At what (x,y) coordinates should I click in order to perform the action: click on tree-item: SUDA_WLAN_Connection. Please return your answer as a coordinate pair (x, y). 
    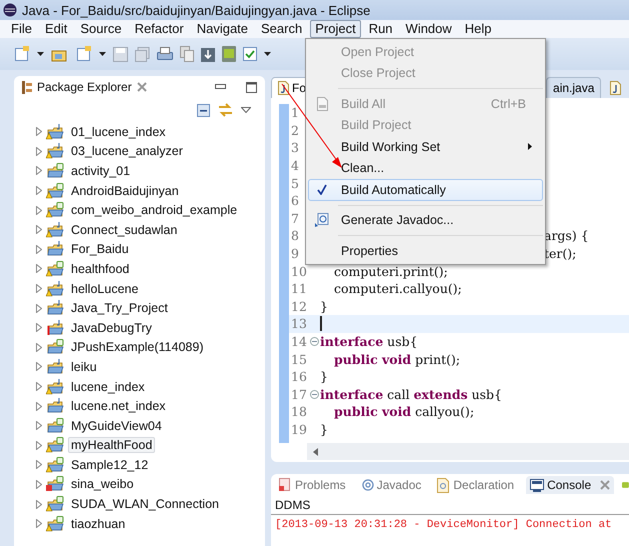
    Looking at the image, I should click on (145, 504).